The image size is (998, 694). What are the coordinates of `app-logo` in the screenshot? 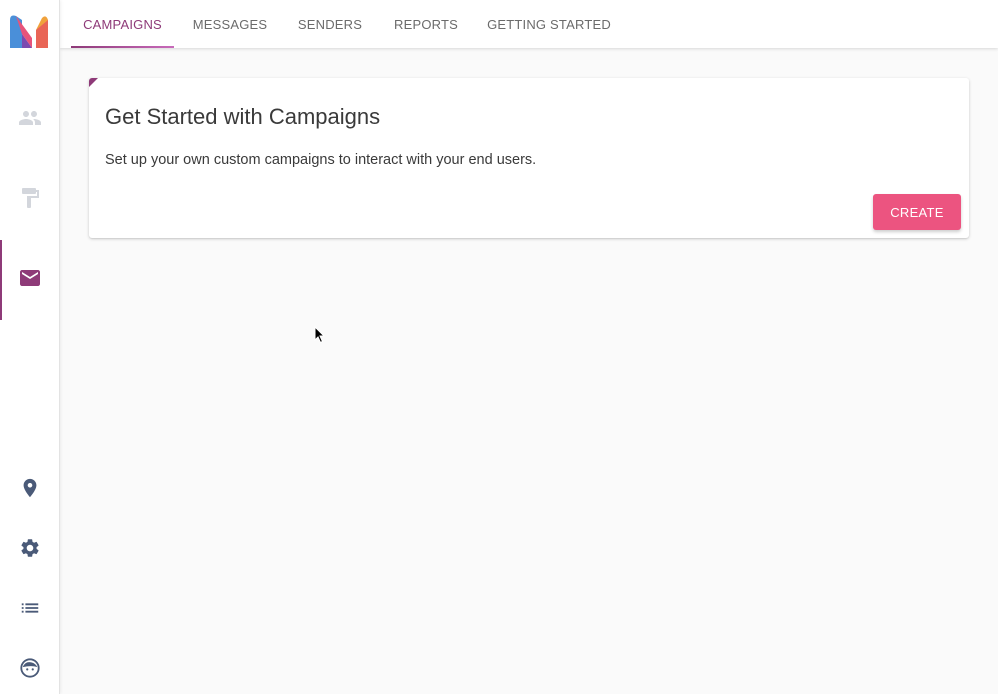 It's located at (29, 32).